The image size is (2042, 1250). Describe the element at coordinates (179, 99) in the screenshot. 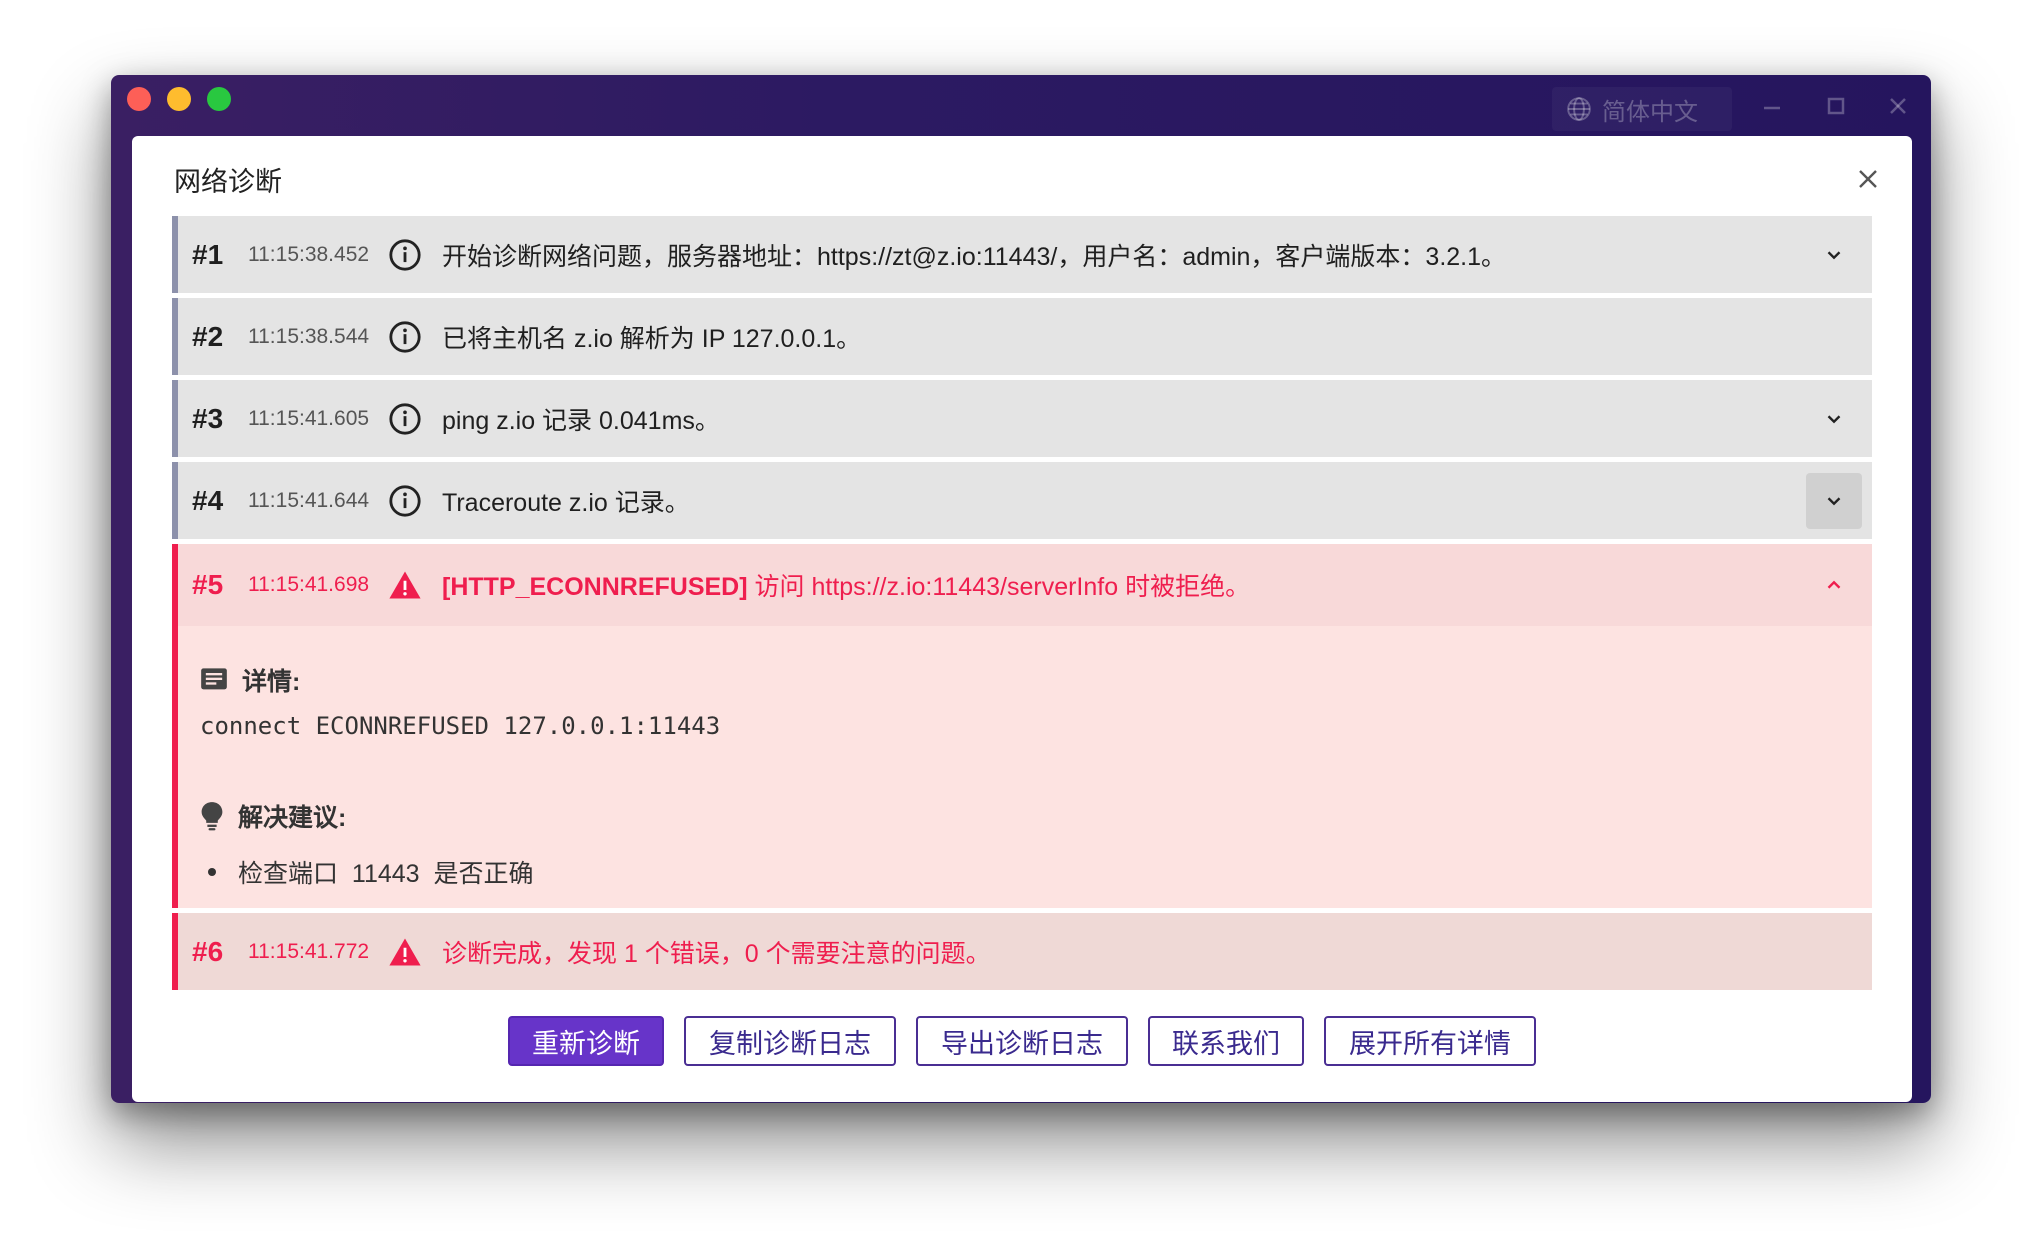

I see `minimize-window-button` at that location.